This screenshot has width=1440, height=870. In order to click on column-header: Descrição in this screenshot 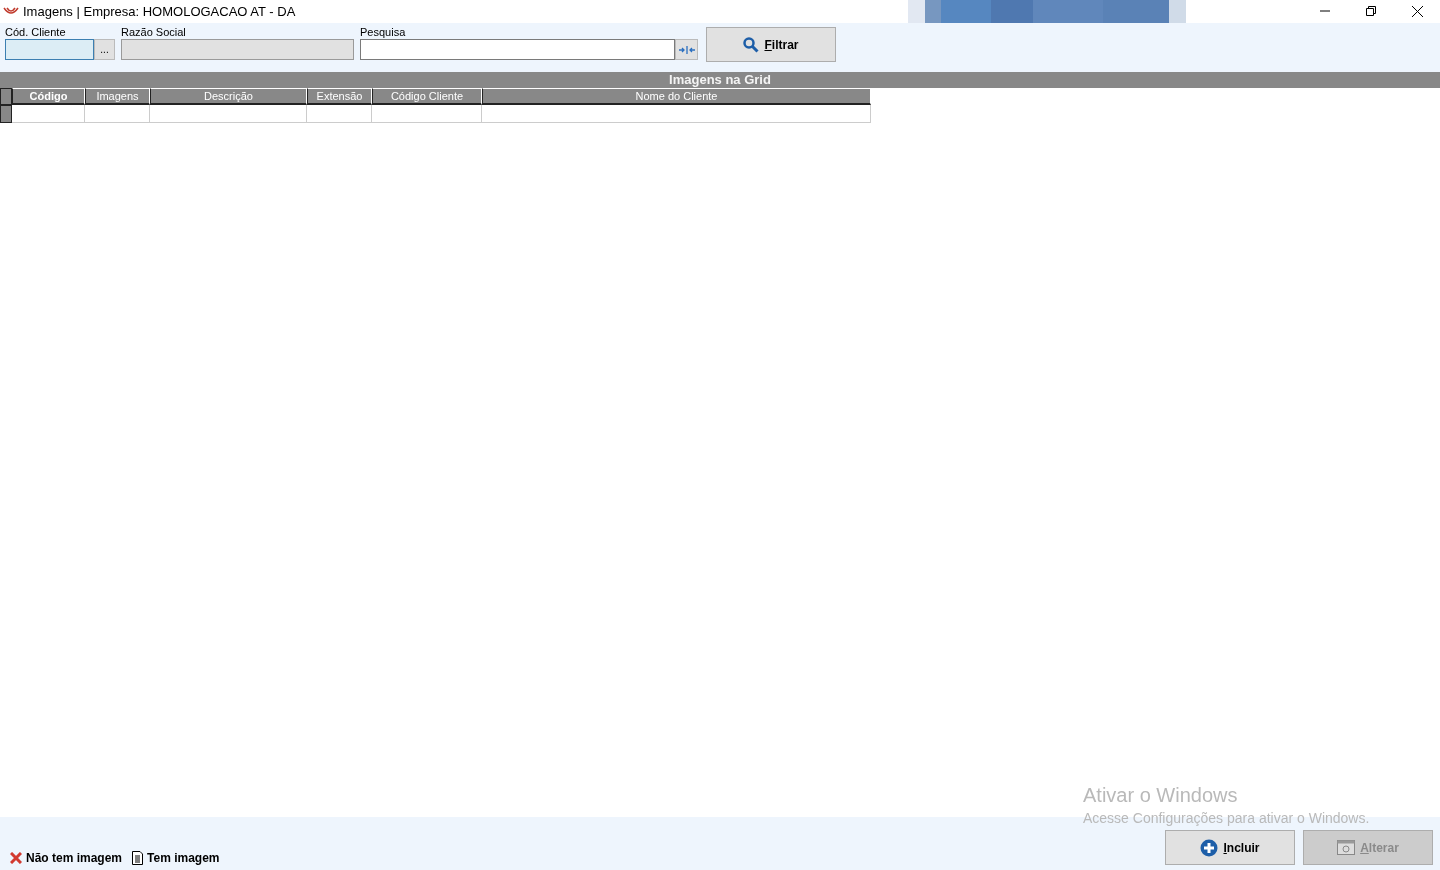, I will do `click(228, 96)`.